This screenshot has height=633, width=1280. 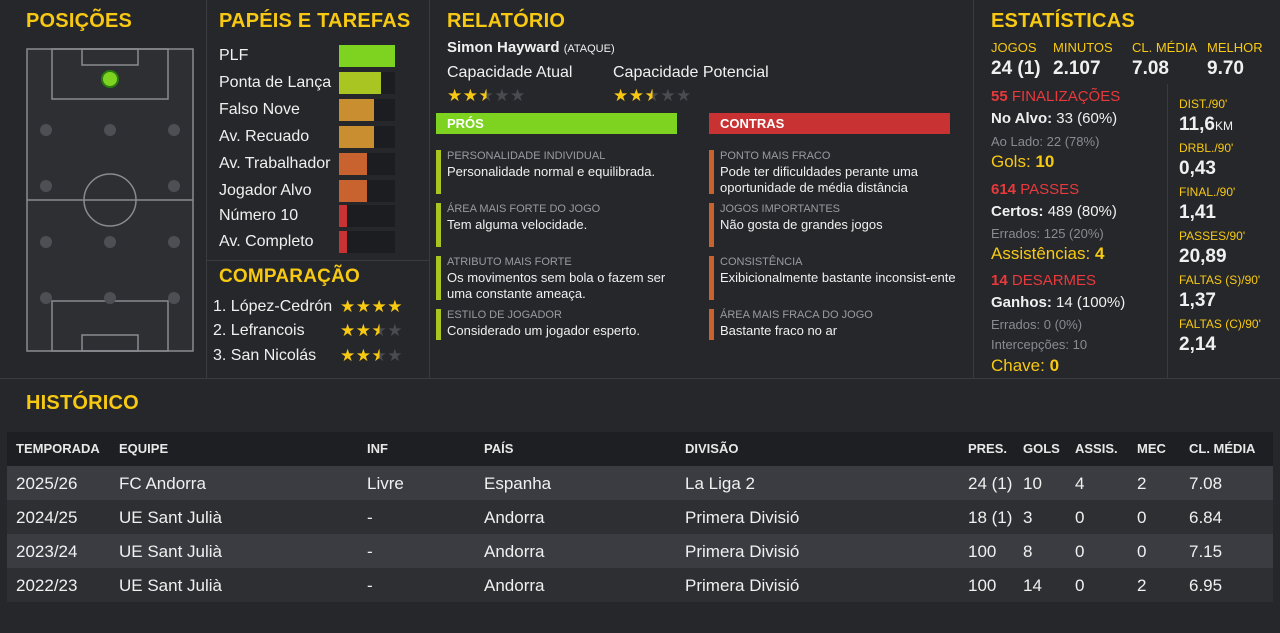 What do you see at coordinates (1197, 168) in the screenshot?
I see `per90-number: 0,43` at bounding box center [1197, 168].